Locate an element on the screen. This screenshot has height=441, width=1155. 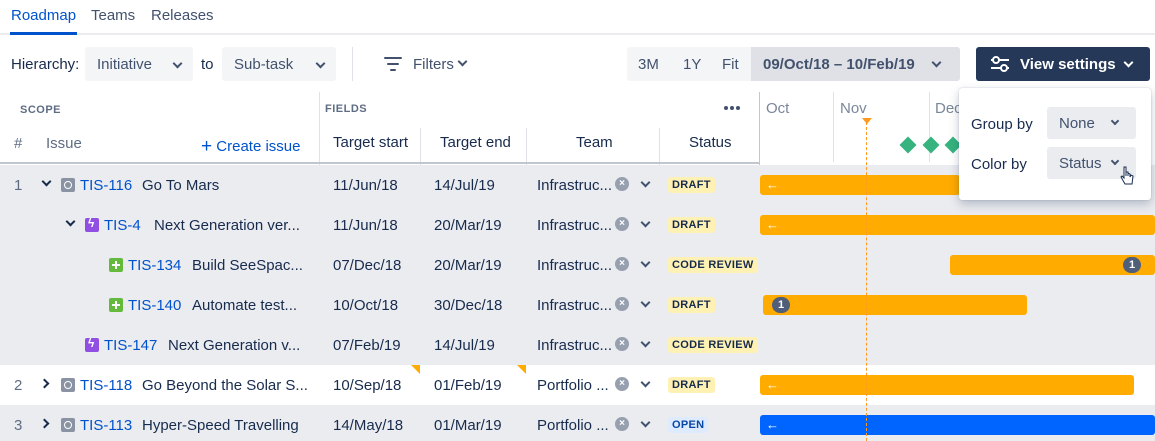
create-issue-button: + Create issue is located at coordinates (251, 146).